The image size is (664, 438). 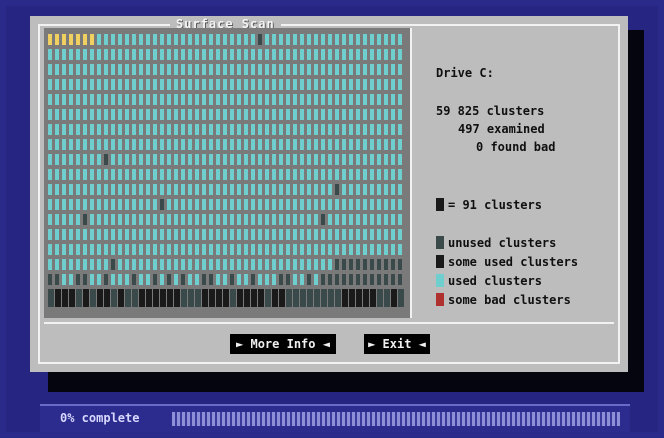 I want to click on exit-button: ► Exit ◄, so click(x=397, y=344).